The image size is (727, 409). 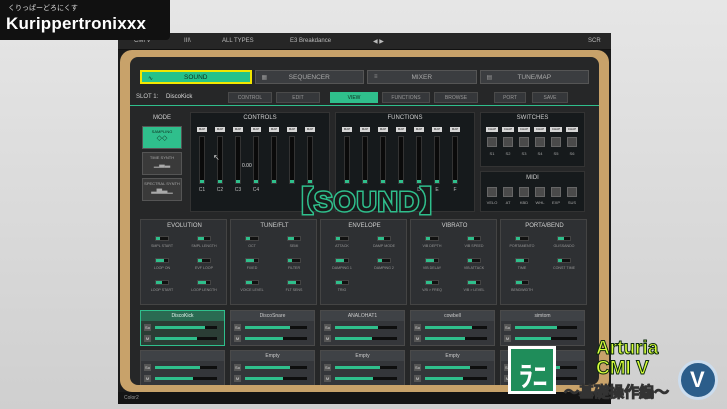 I want to click on port-button: PORT, so click(x=510, y=97).